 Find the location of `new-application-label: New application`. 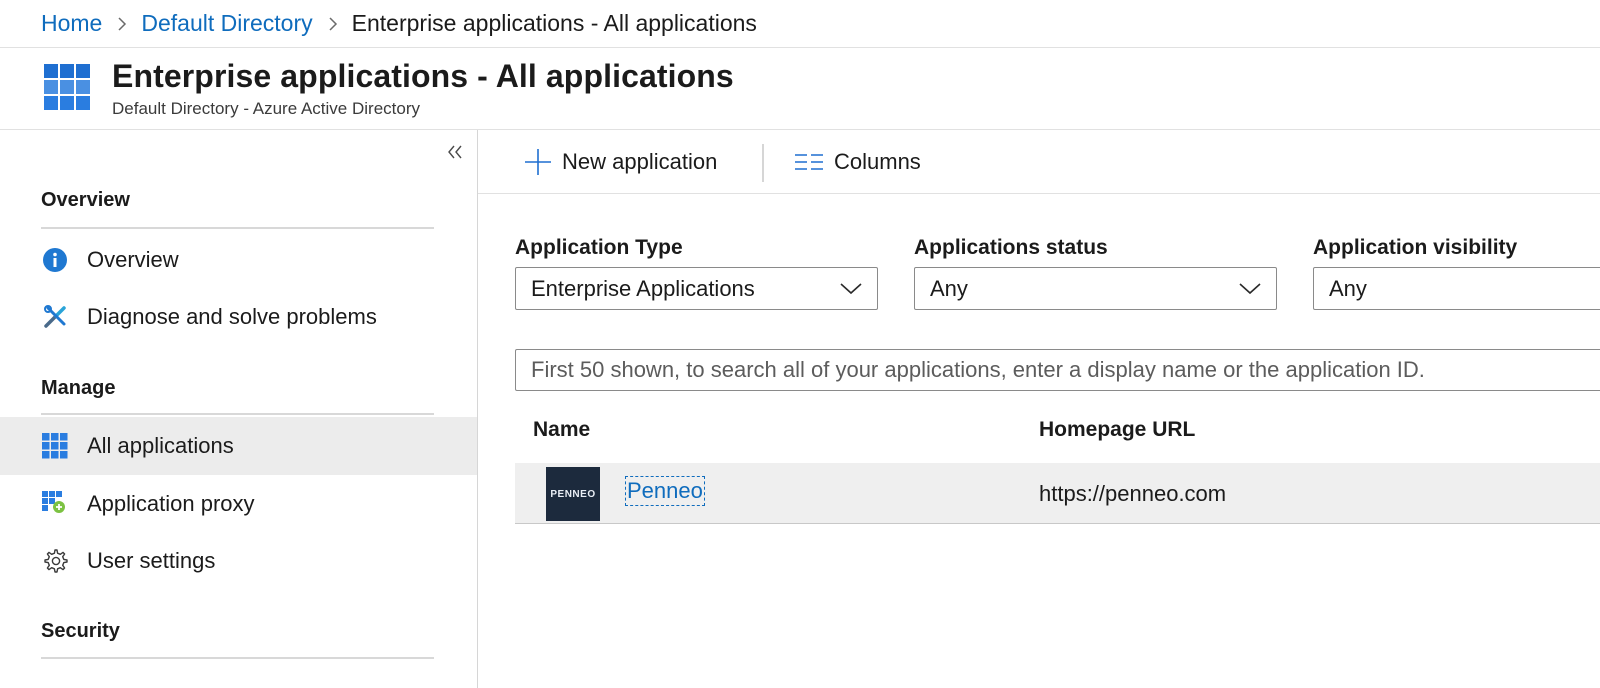

new-application-label: New application is located at coordinates (640, 161).